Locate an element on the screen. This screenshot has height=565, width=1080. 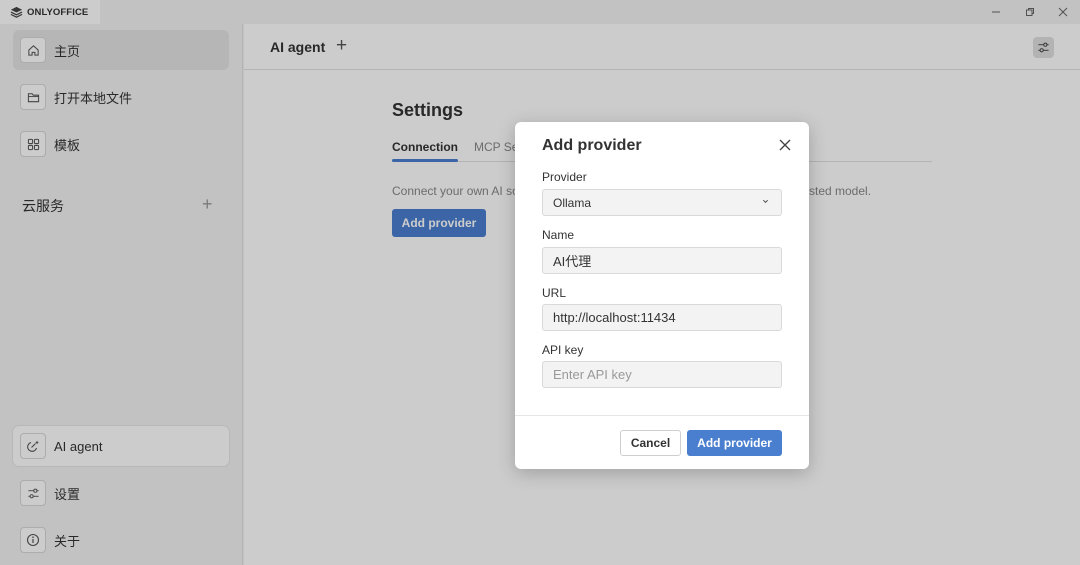
provider-label: Provider is located at coordinates (564, 177).